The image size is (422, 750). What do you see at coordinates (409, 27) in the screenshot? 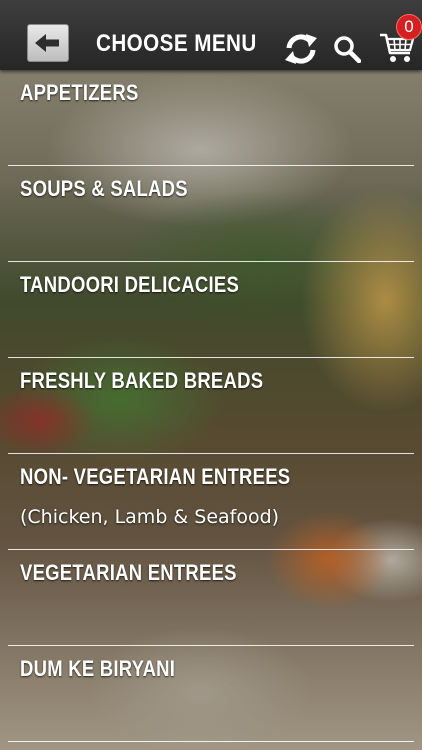
I see `cart-count-badge: 0` at bounding box center [409, 27].